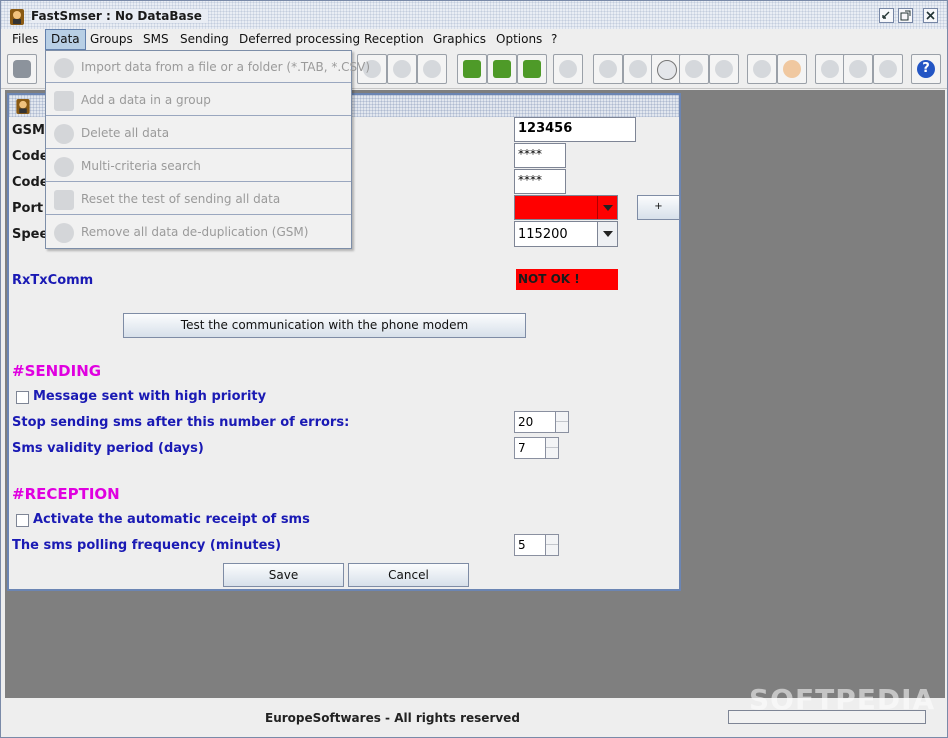 The height and width of the screenshot is (738, 948). I want to click on menu-help: ?, so click(554, 39).